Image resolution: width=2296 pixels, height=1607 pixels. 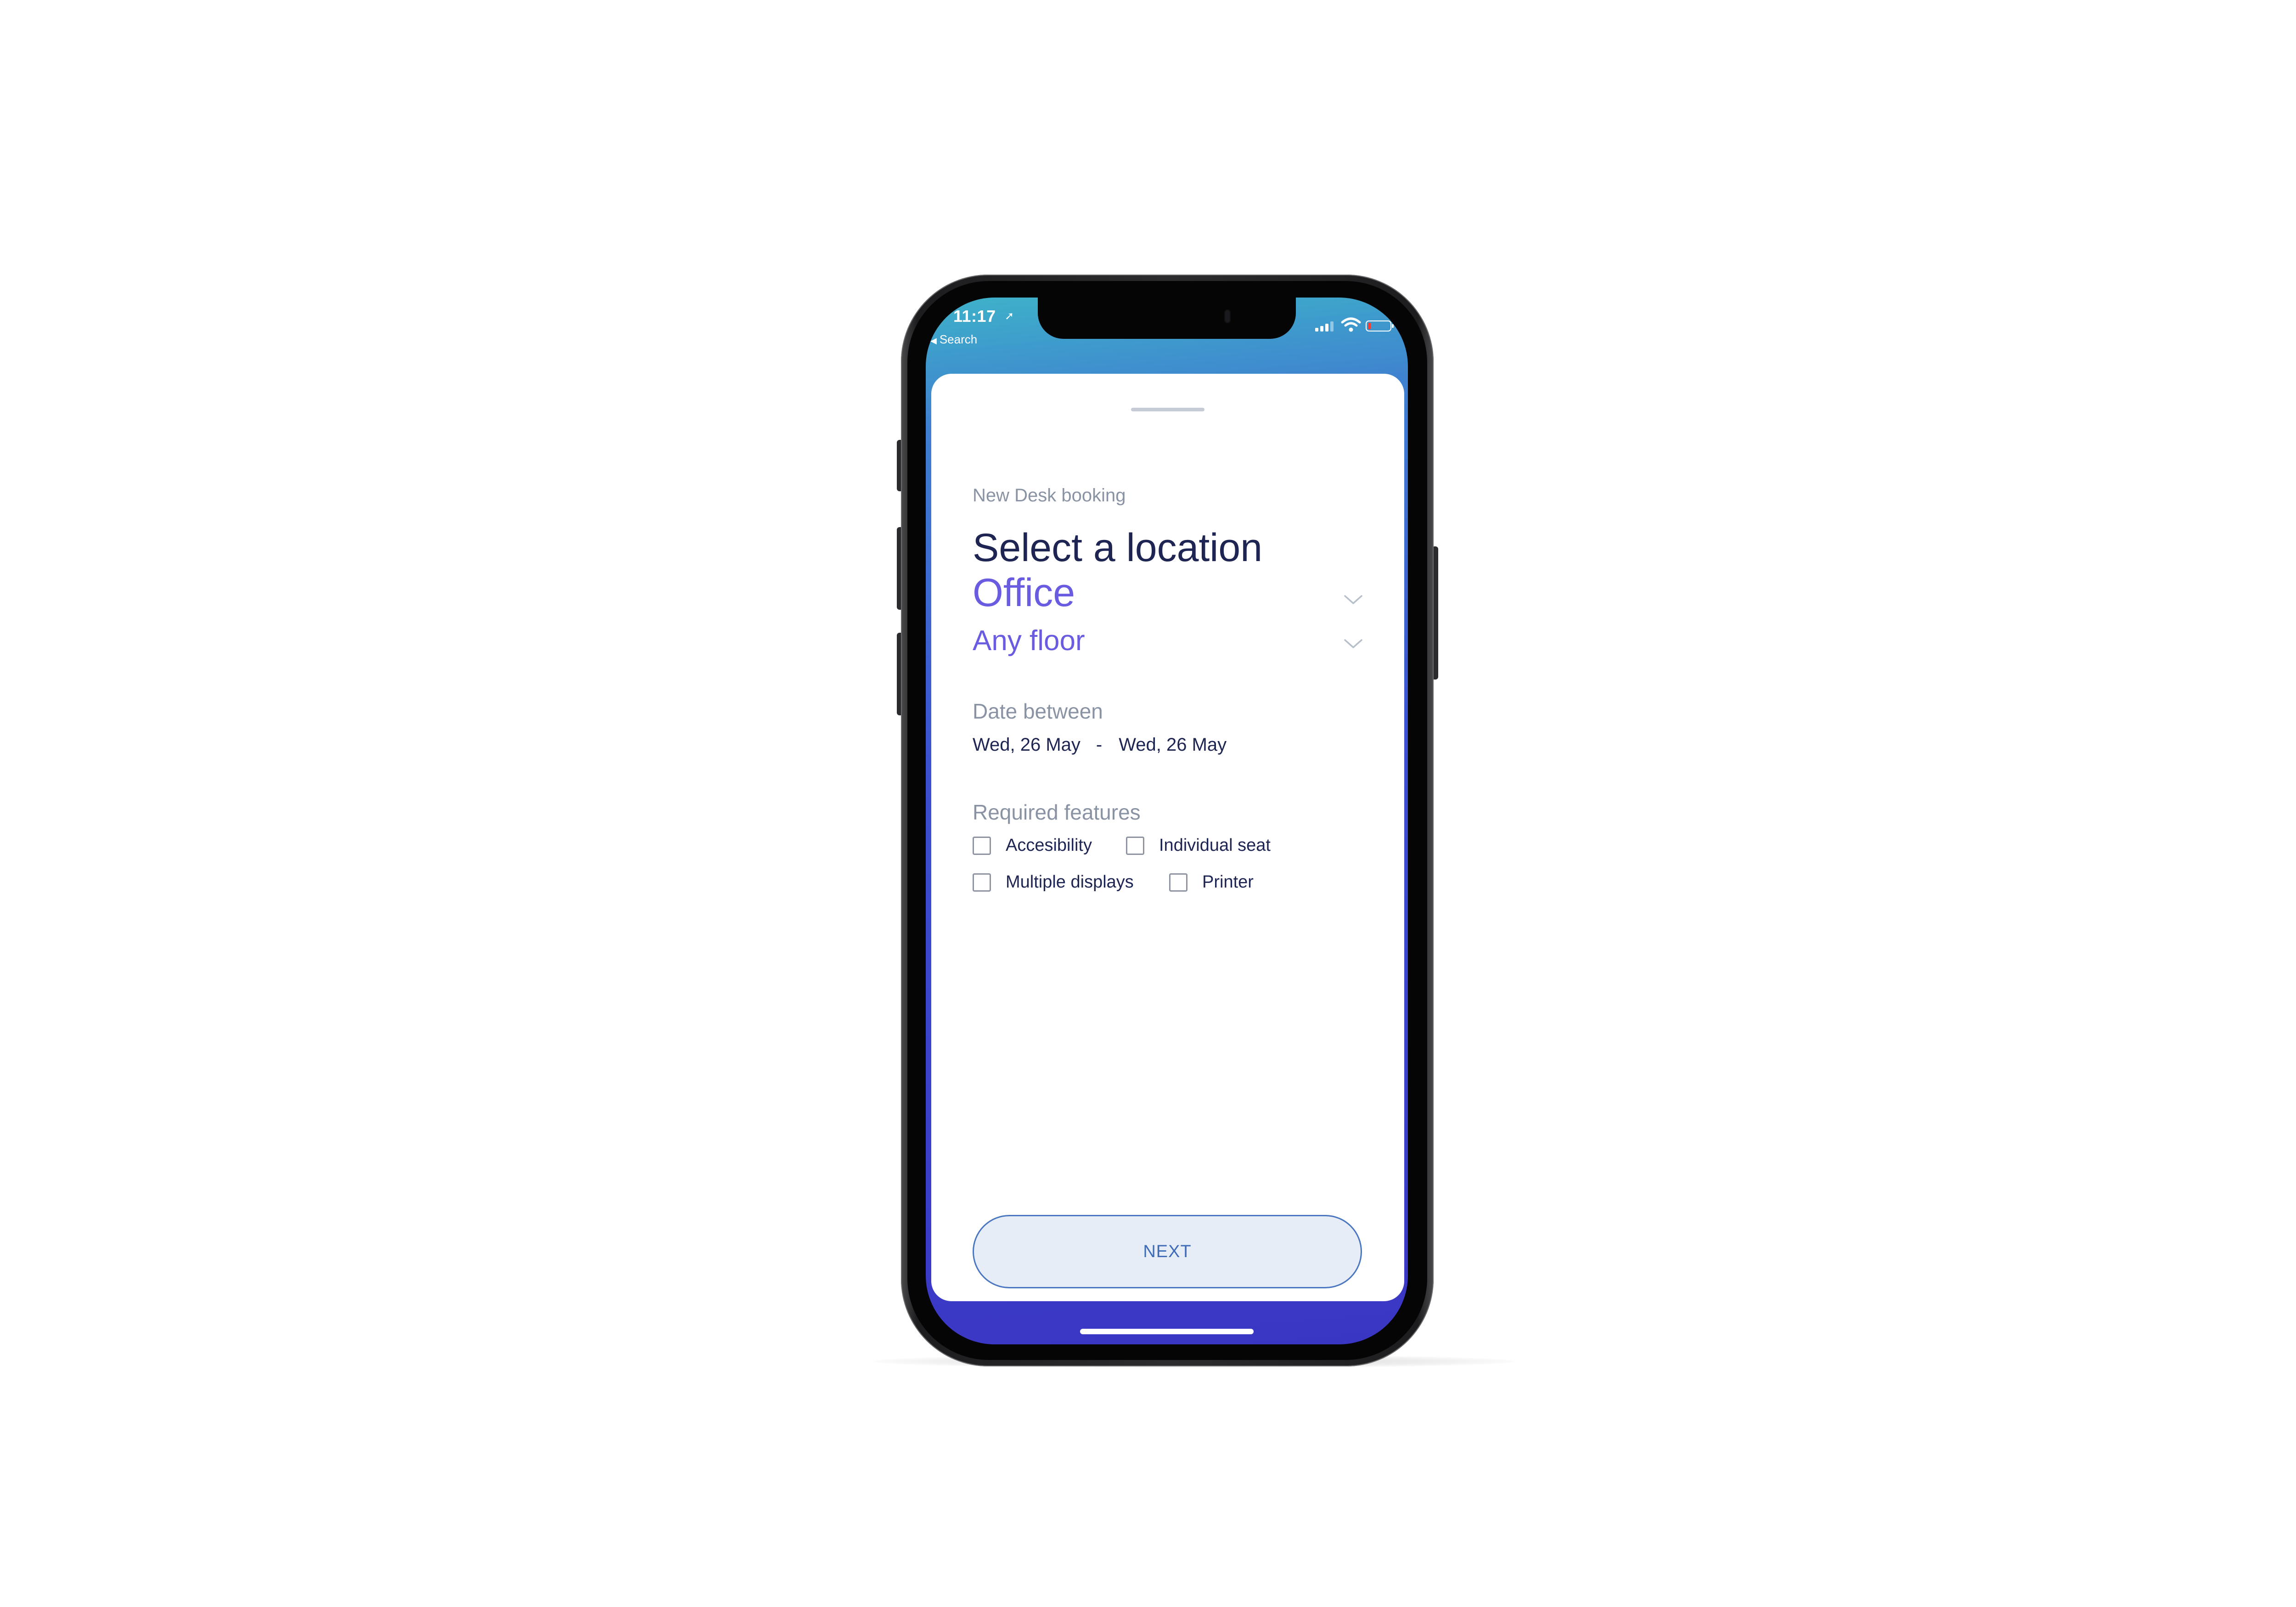 I want to click on feature-label: Individual seat, so click(x=1215, y=845).